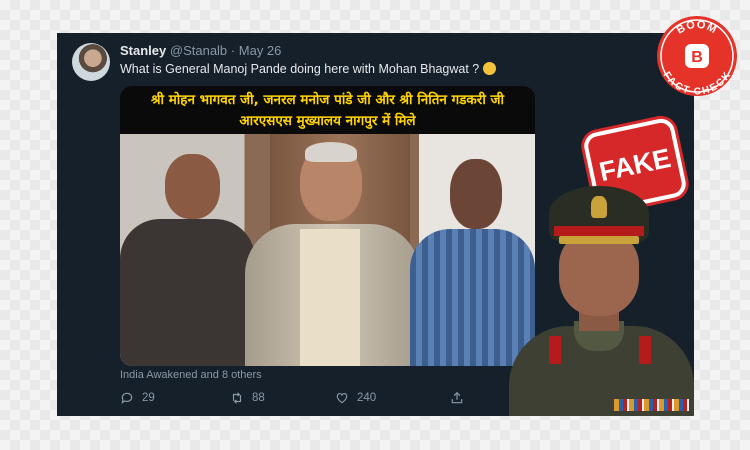 This screenshot has height=450, width=750. What do you see at coordinates (489, 68) in the screenshot?
I see `thinking-face-icon` at bounding box center [489, 68].